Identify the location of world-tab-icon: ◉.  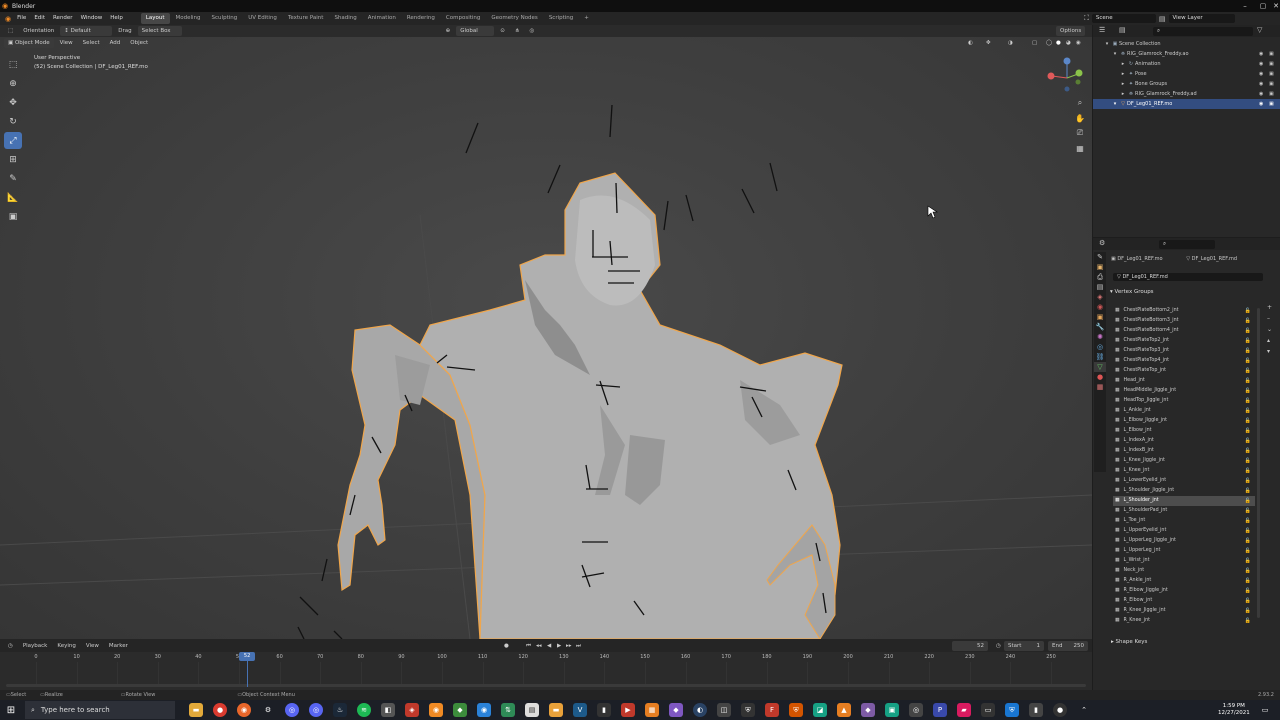
(1100, 307).